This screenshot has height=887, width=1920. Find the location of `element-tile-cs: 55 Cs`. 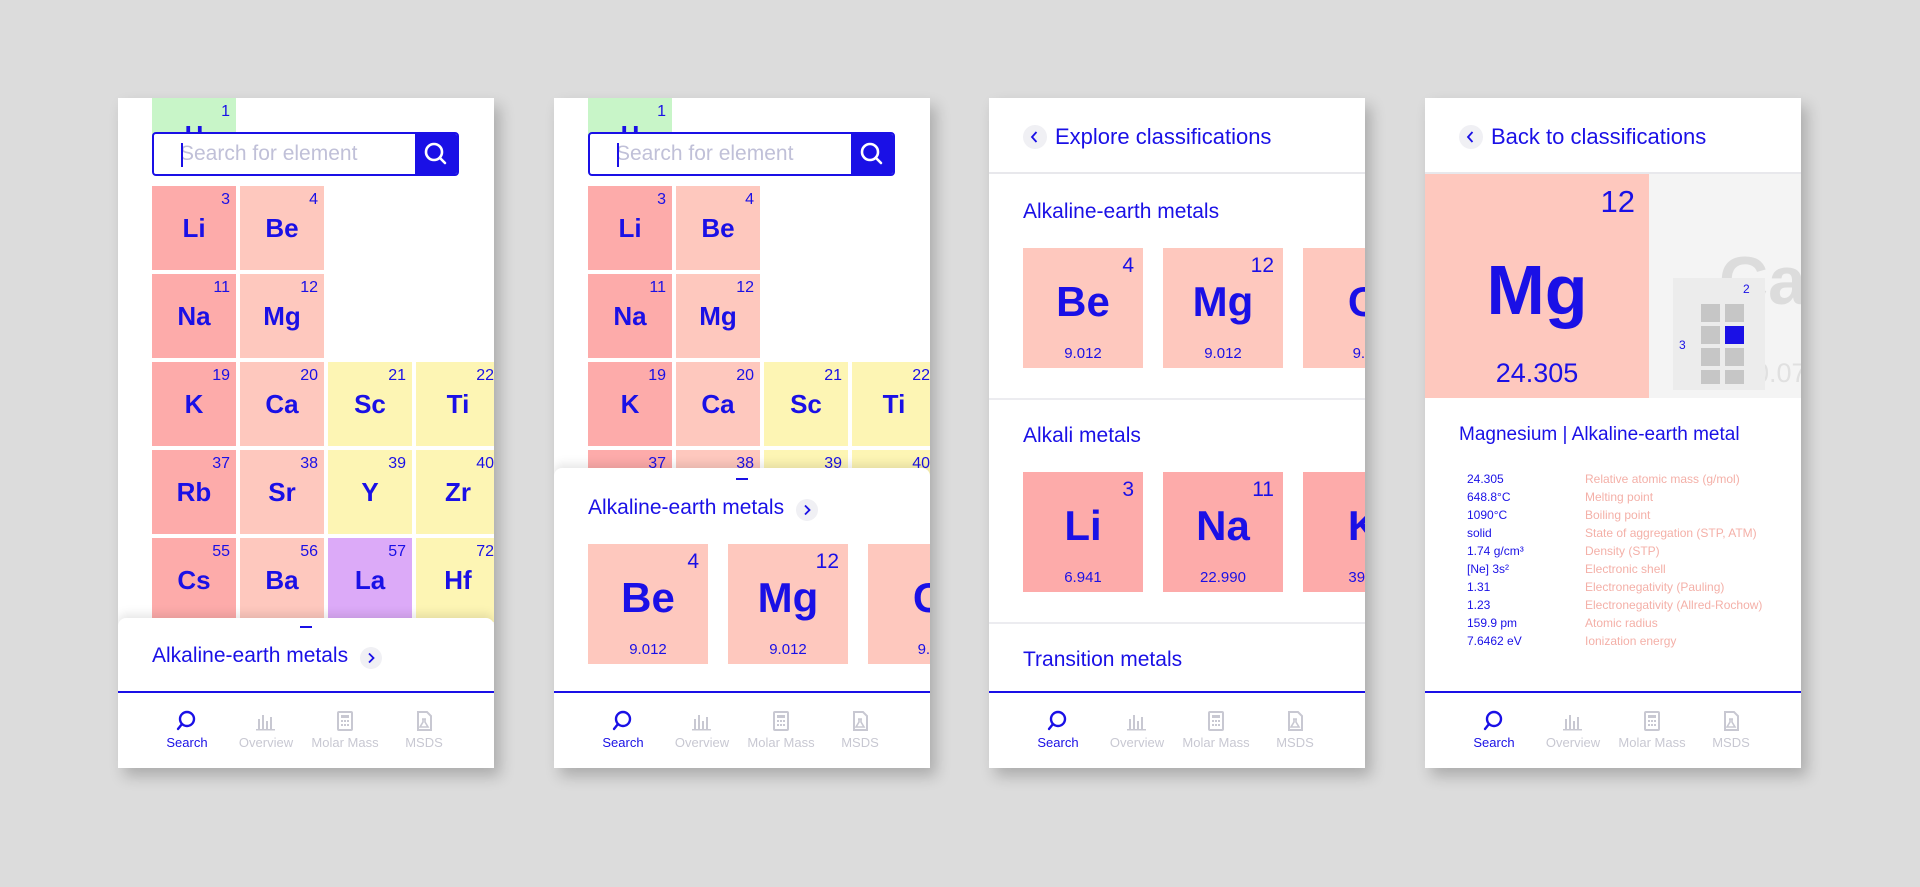

element-tile-cs: 55 Cs is located at coordinates (194, 580).